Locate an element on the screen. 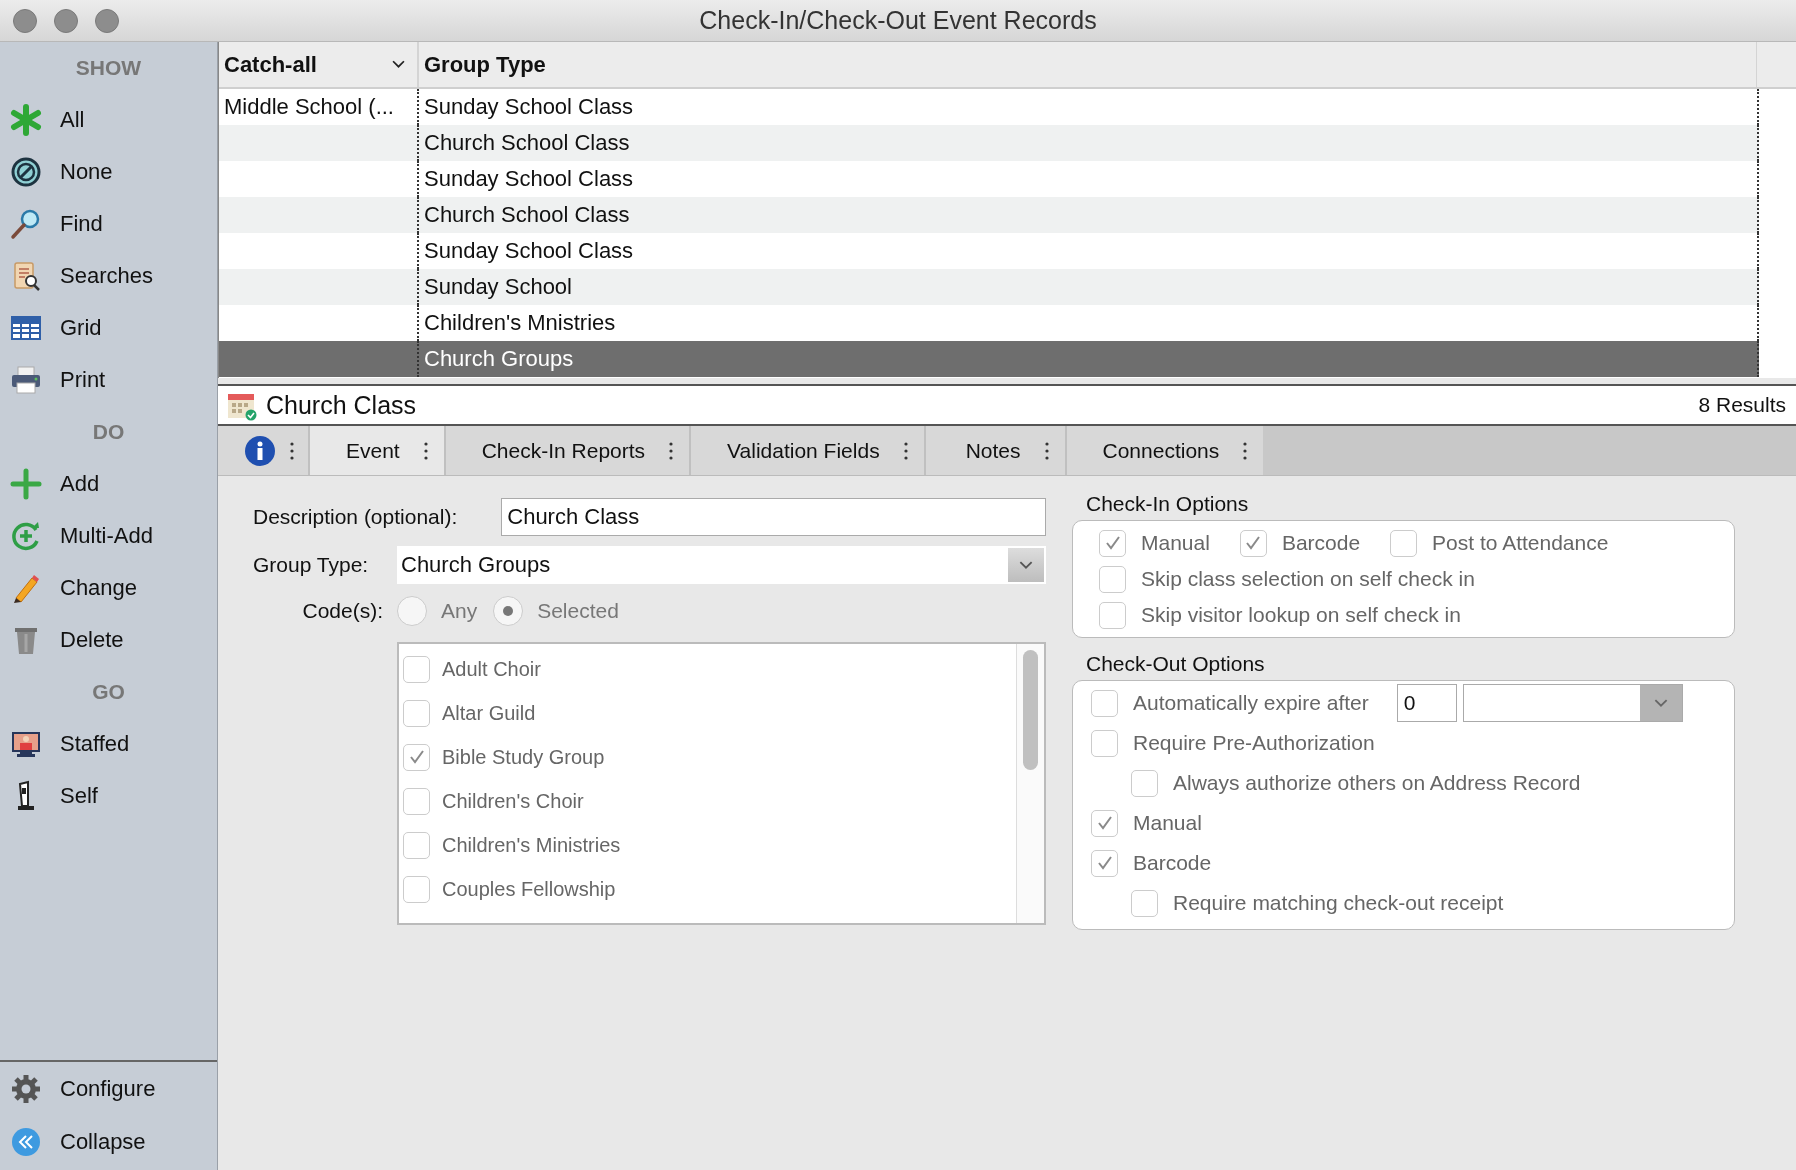 This screenshot has width=1796, height=1170. asterisk-icon is located at coordinates (26, 120).